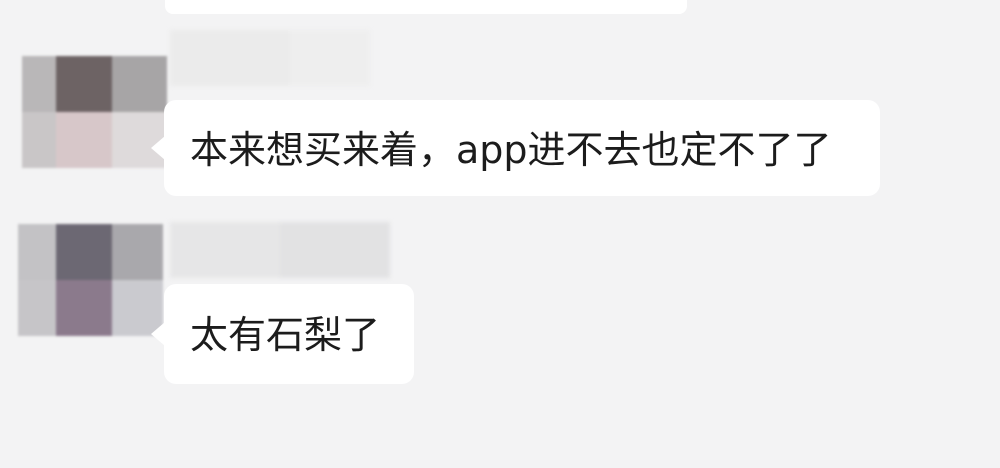  What do you see at coordinates (511, 150) in the screenshot?
I see `message-text: 本来想买来着，app进不去也定不了了` at bounding box center [511, 150].